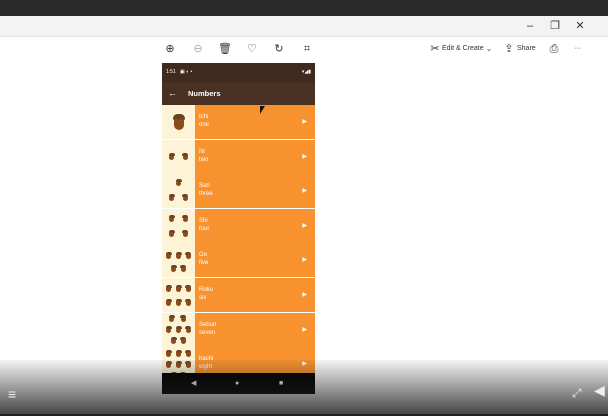 This screenshot has height=416, width=608. I want to click on share-icon: ⇪, so click(509, 49).